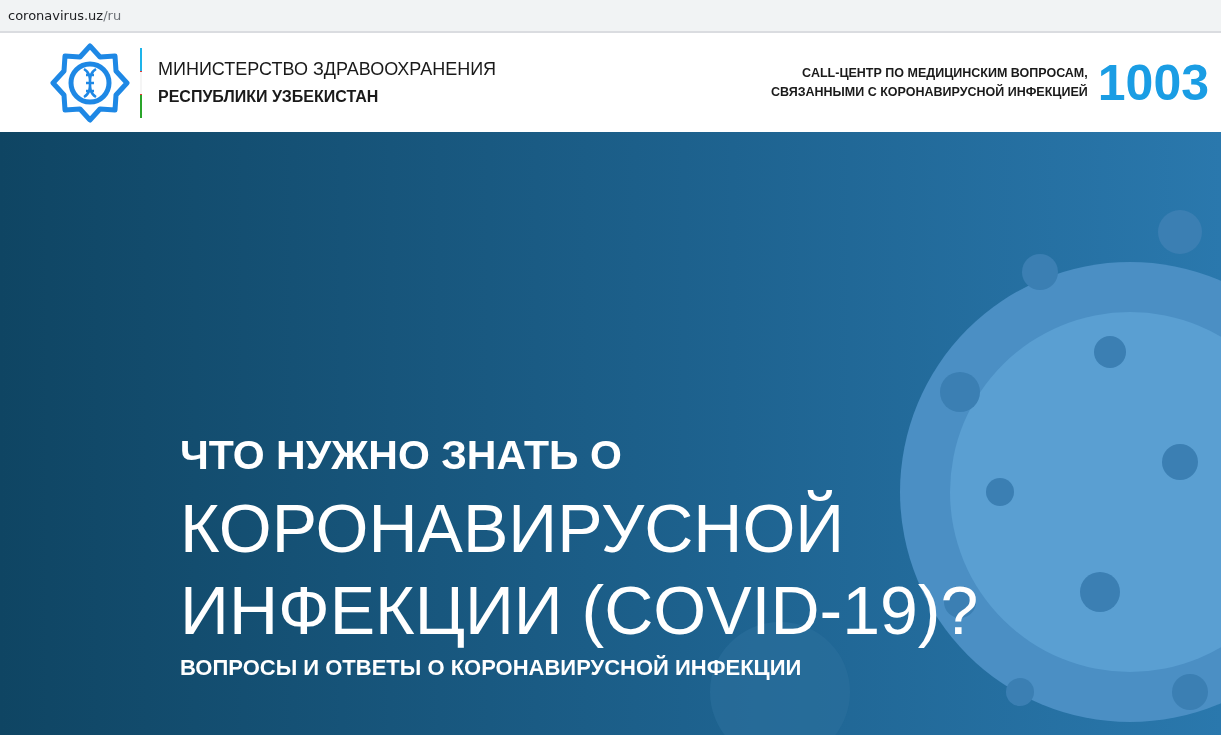  Describe the element at coordinates (269, 97) in the screenshot. I see `ministry-country: РЕСПУБЛИКИ УЗБЕКИСТАН` at that location.